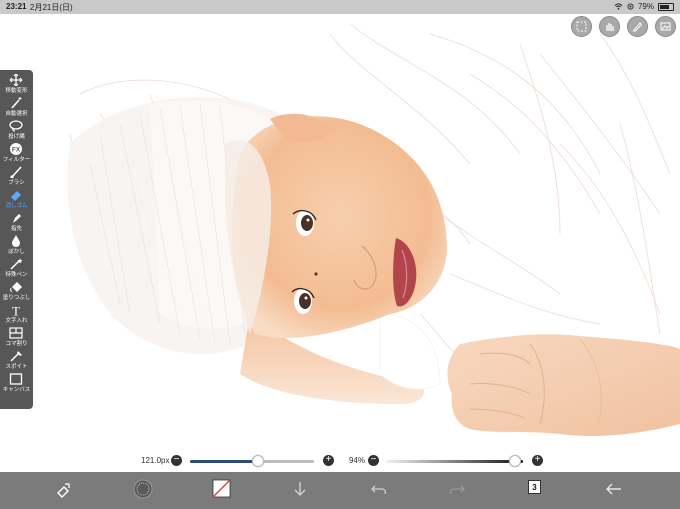 This screenshot has height=509, width=680. What do you see at coordinates (16, 390) in the screenshot?
I see `tool-label: キャンバス` at bounding box center [16, 390].